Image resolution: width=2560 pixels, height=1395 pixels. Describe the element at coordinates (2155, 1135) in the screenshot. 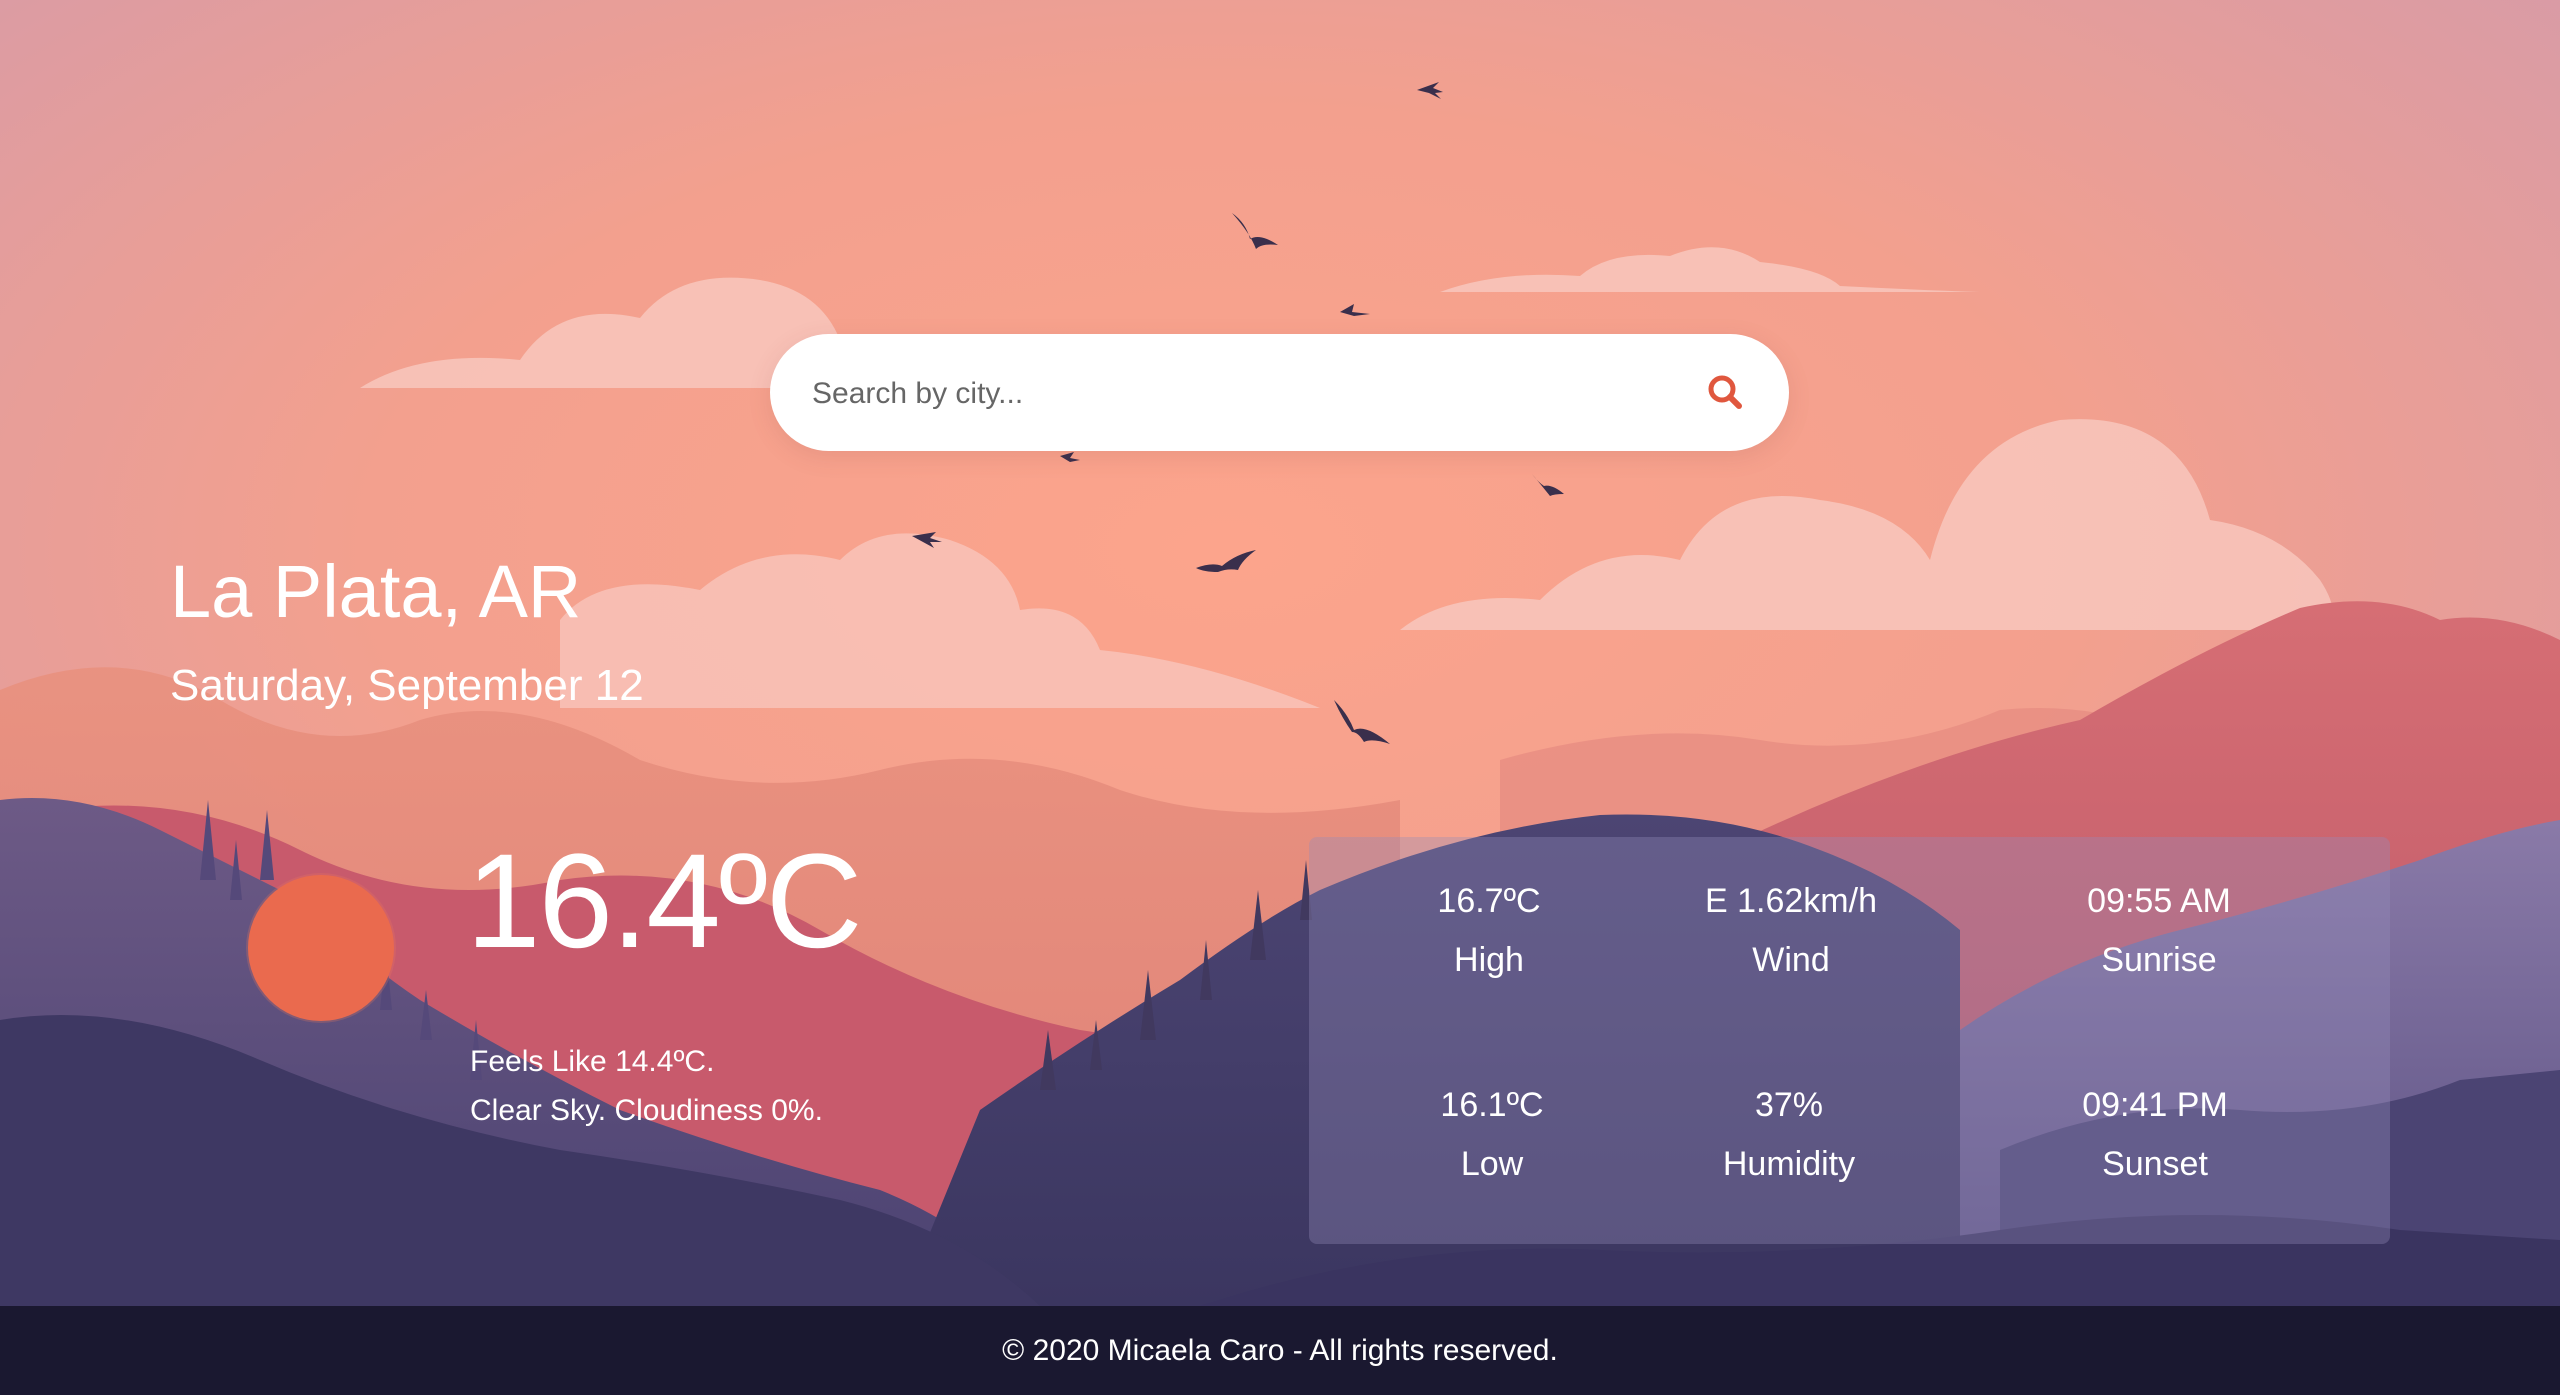

I see `stat-sunset: 09:41 PM Sunset` at that location.